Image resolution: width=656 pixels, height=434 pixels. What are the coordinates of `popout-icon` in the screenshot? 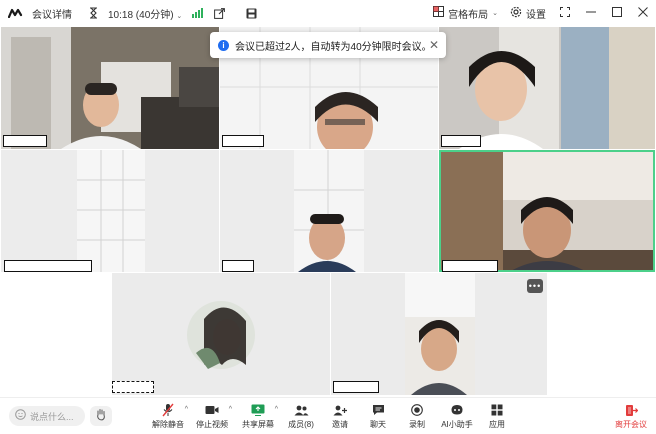 It's located at (219, 13).